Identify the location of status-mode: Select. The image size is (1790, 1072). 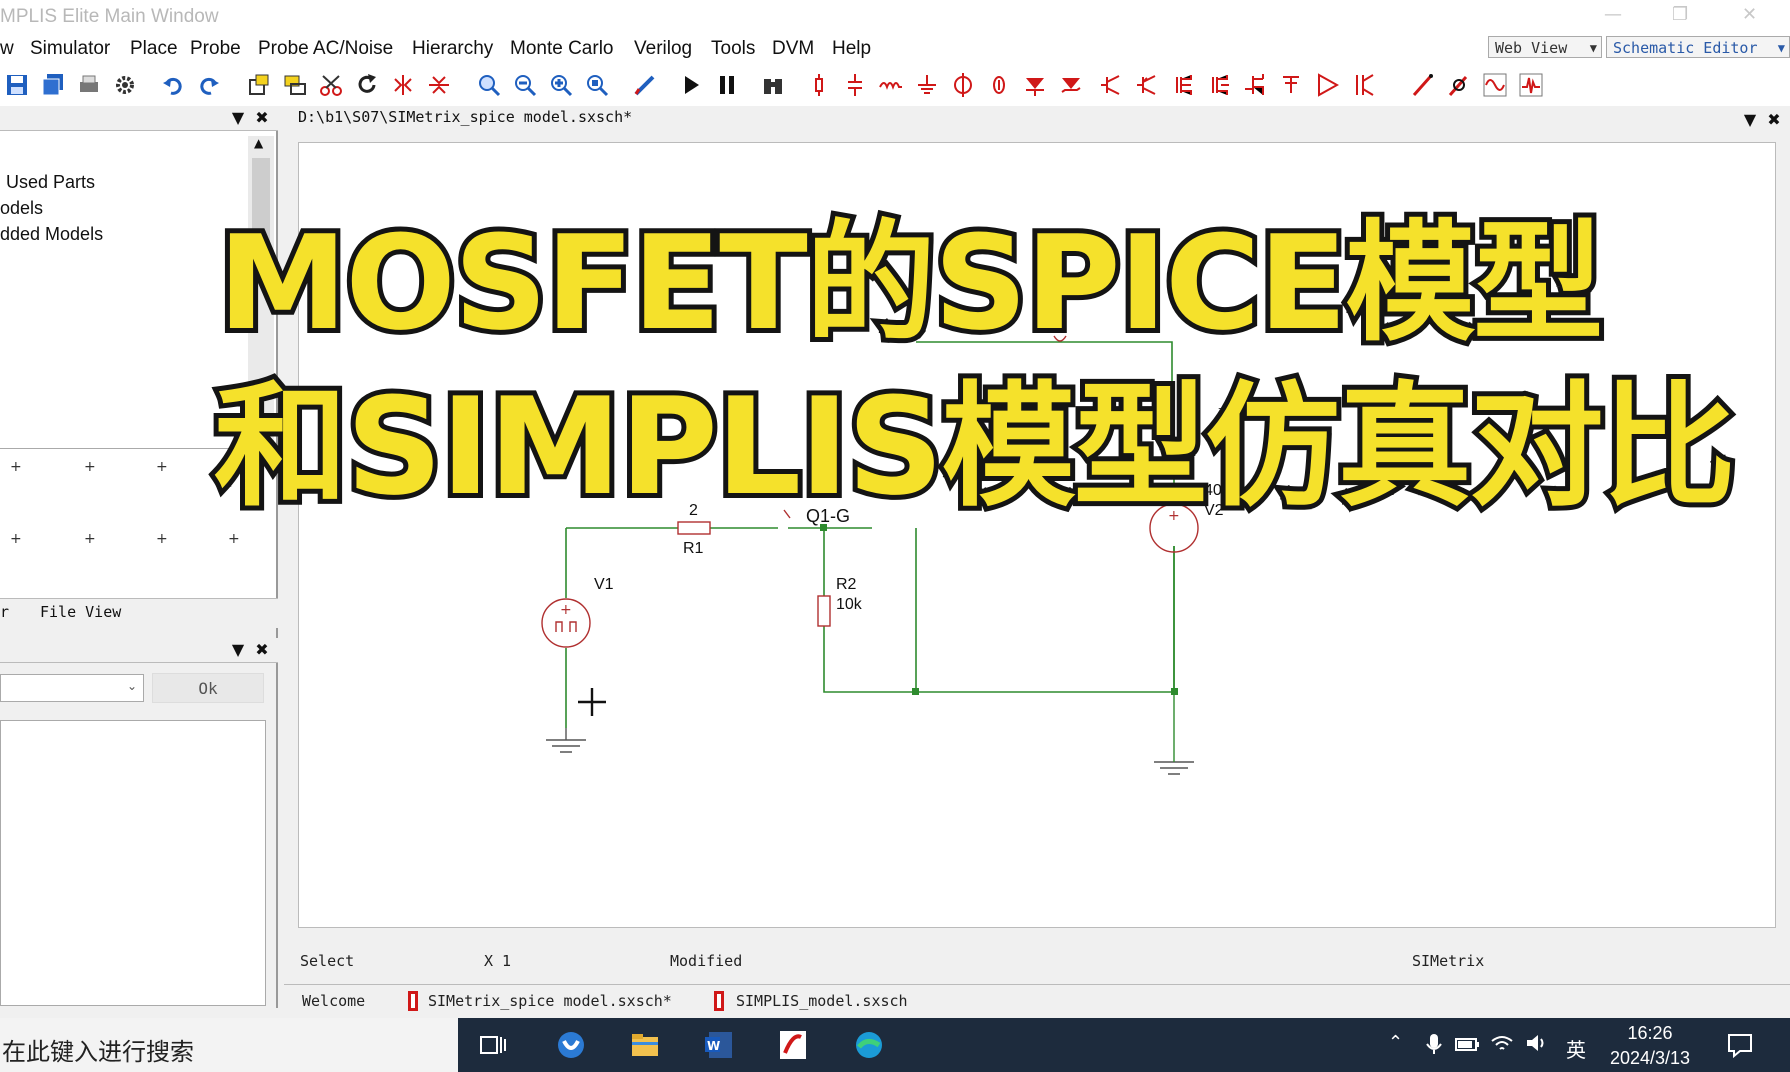
(327, 961).